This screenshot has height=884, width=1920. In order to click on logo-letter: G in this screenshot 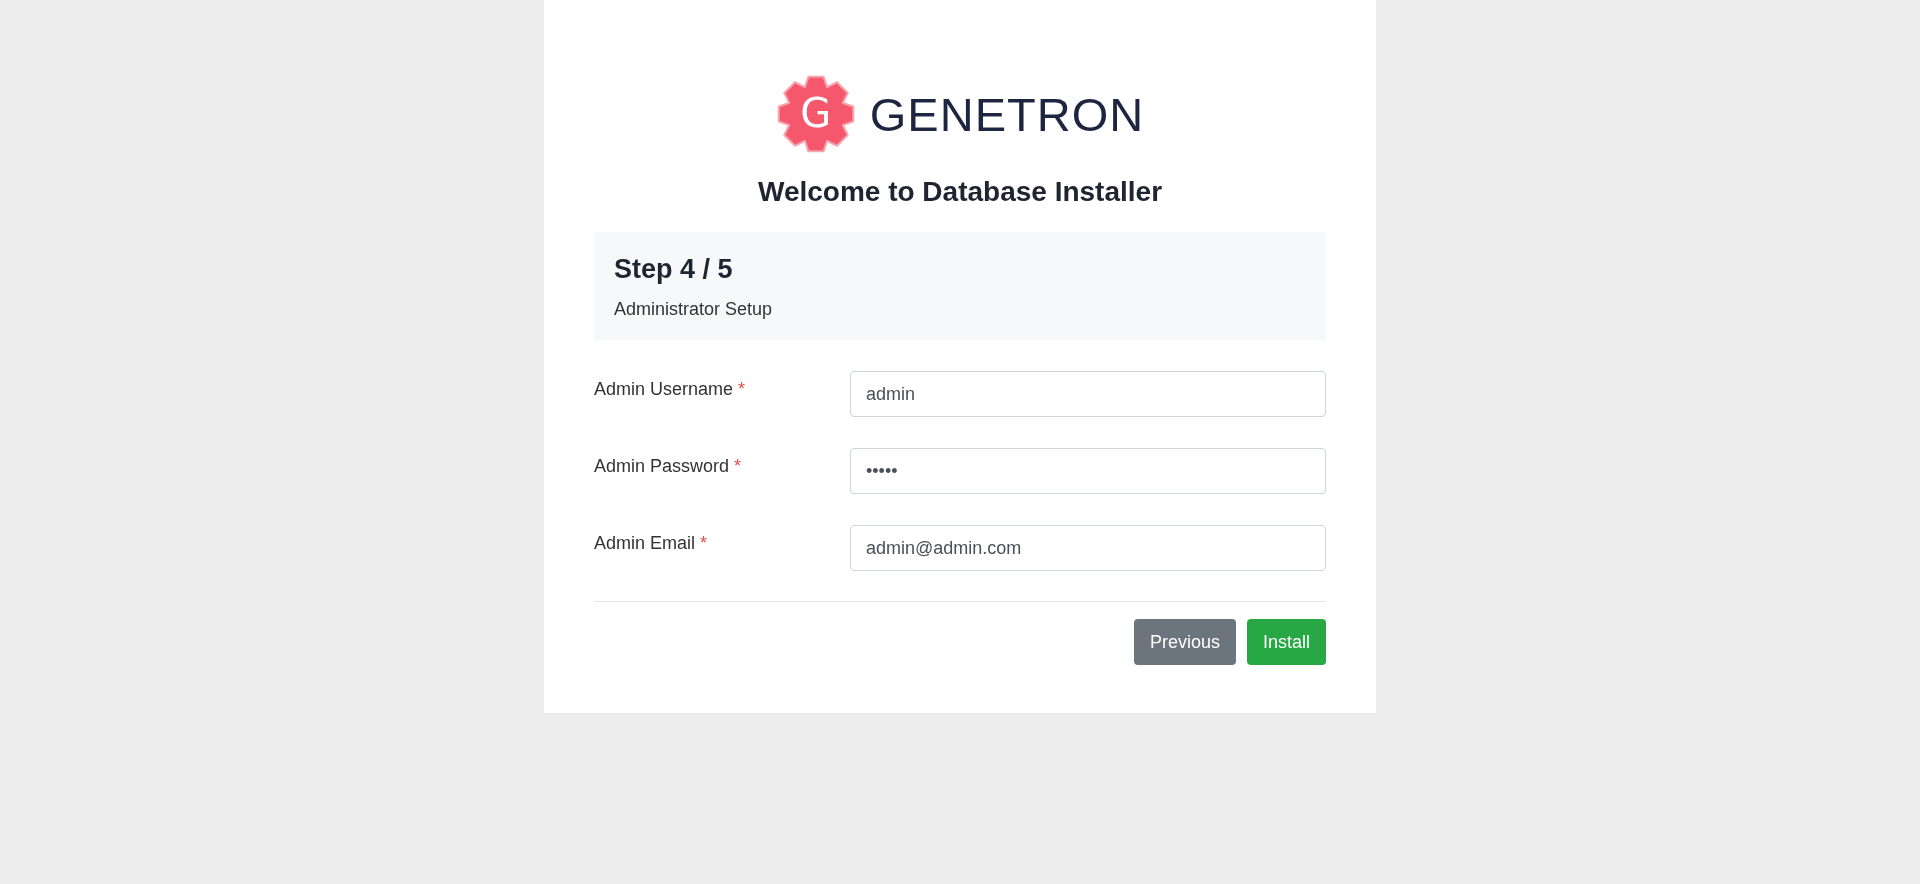, I will do `click(816, 113)`.